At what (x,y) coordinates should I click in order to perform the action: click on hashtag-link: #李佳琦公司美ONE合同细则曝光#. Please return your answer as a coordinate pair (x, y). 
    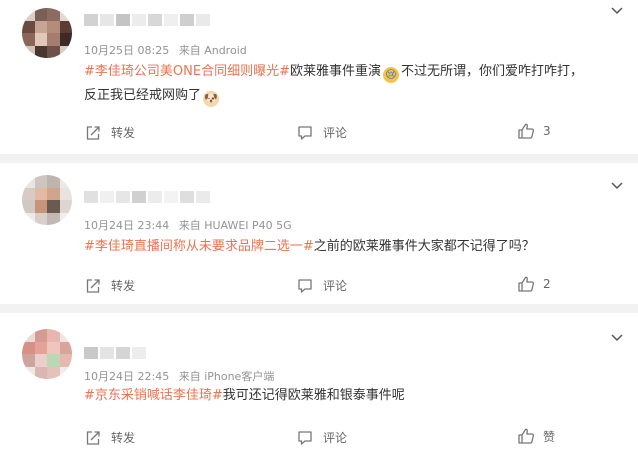
    Looking at the image, I should click on (187, 71).